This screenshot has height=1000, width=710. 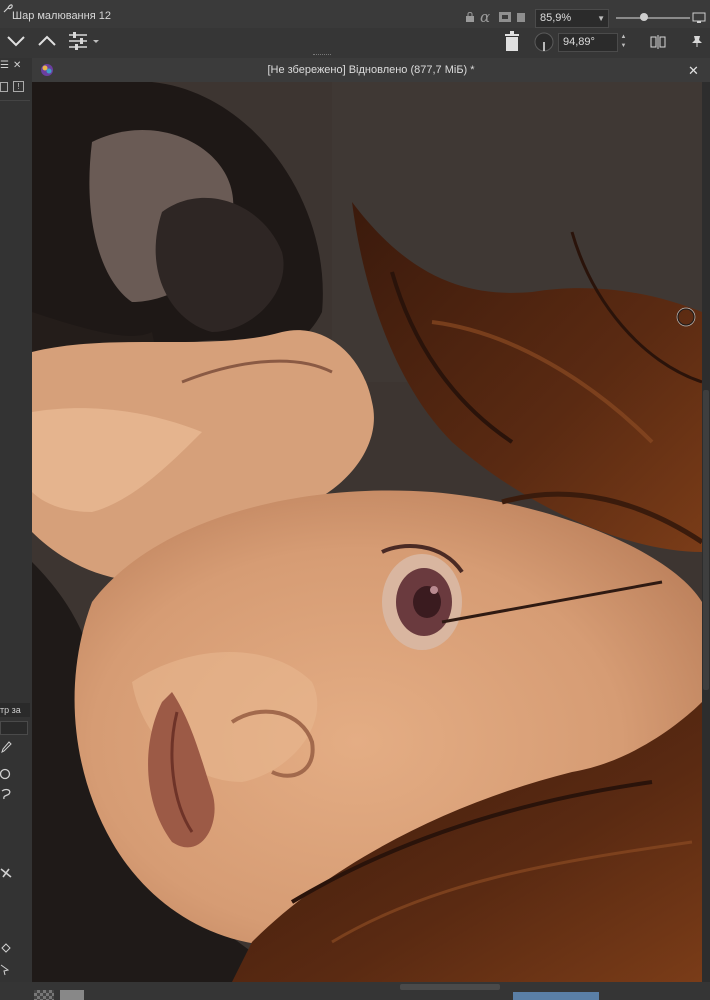 What do you see at coordinates (6, 873) in the screenshot?
I see `gradient-tool-icon` at bounding box center [6, 873].